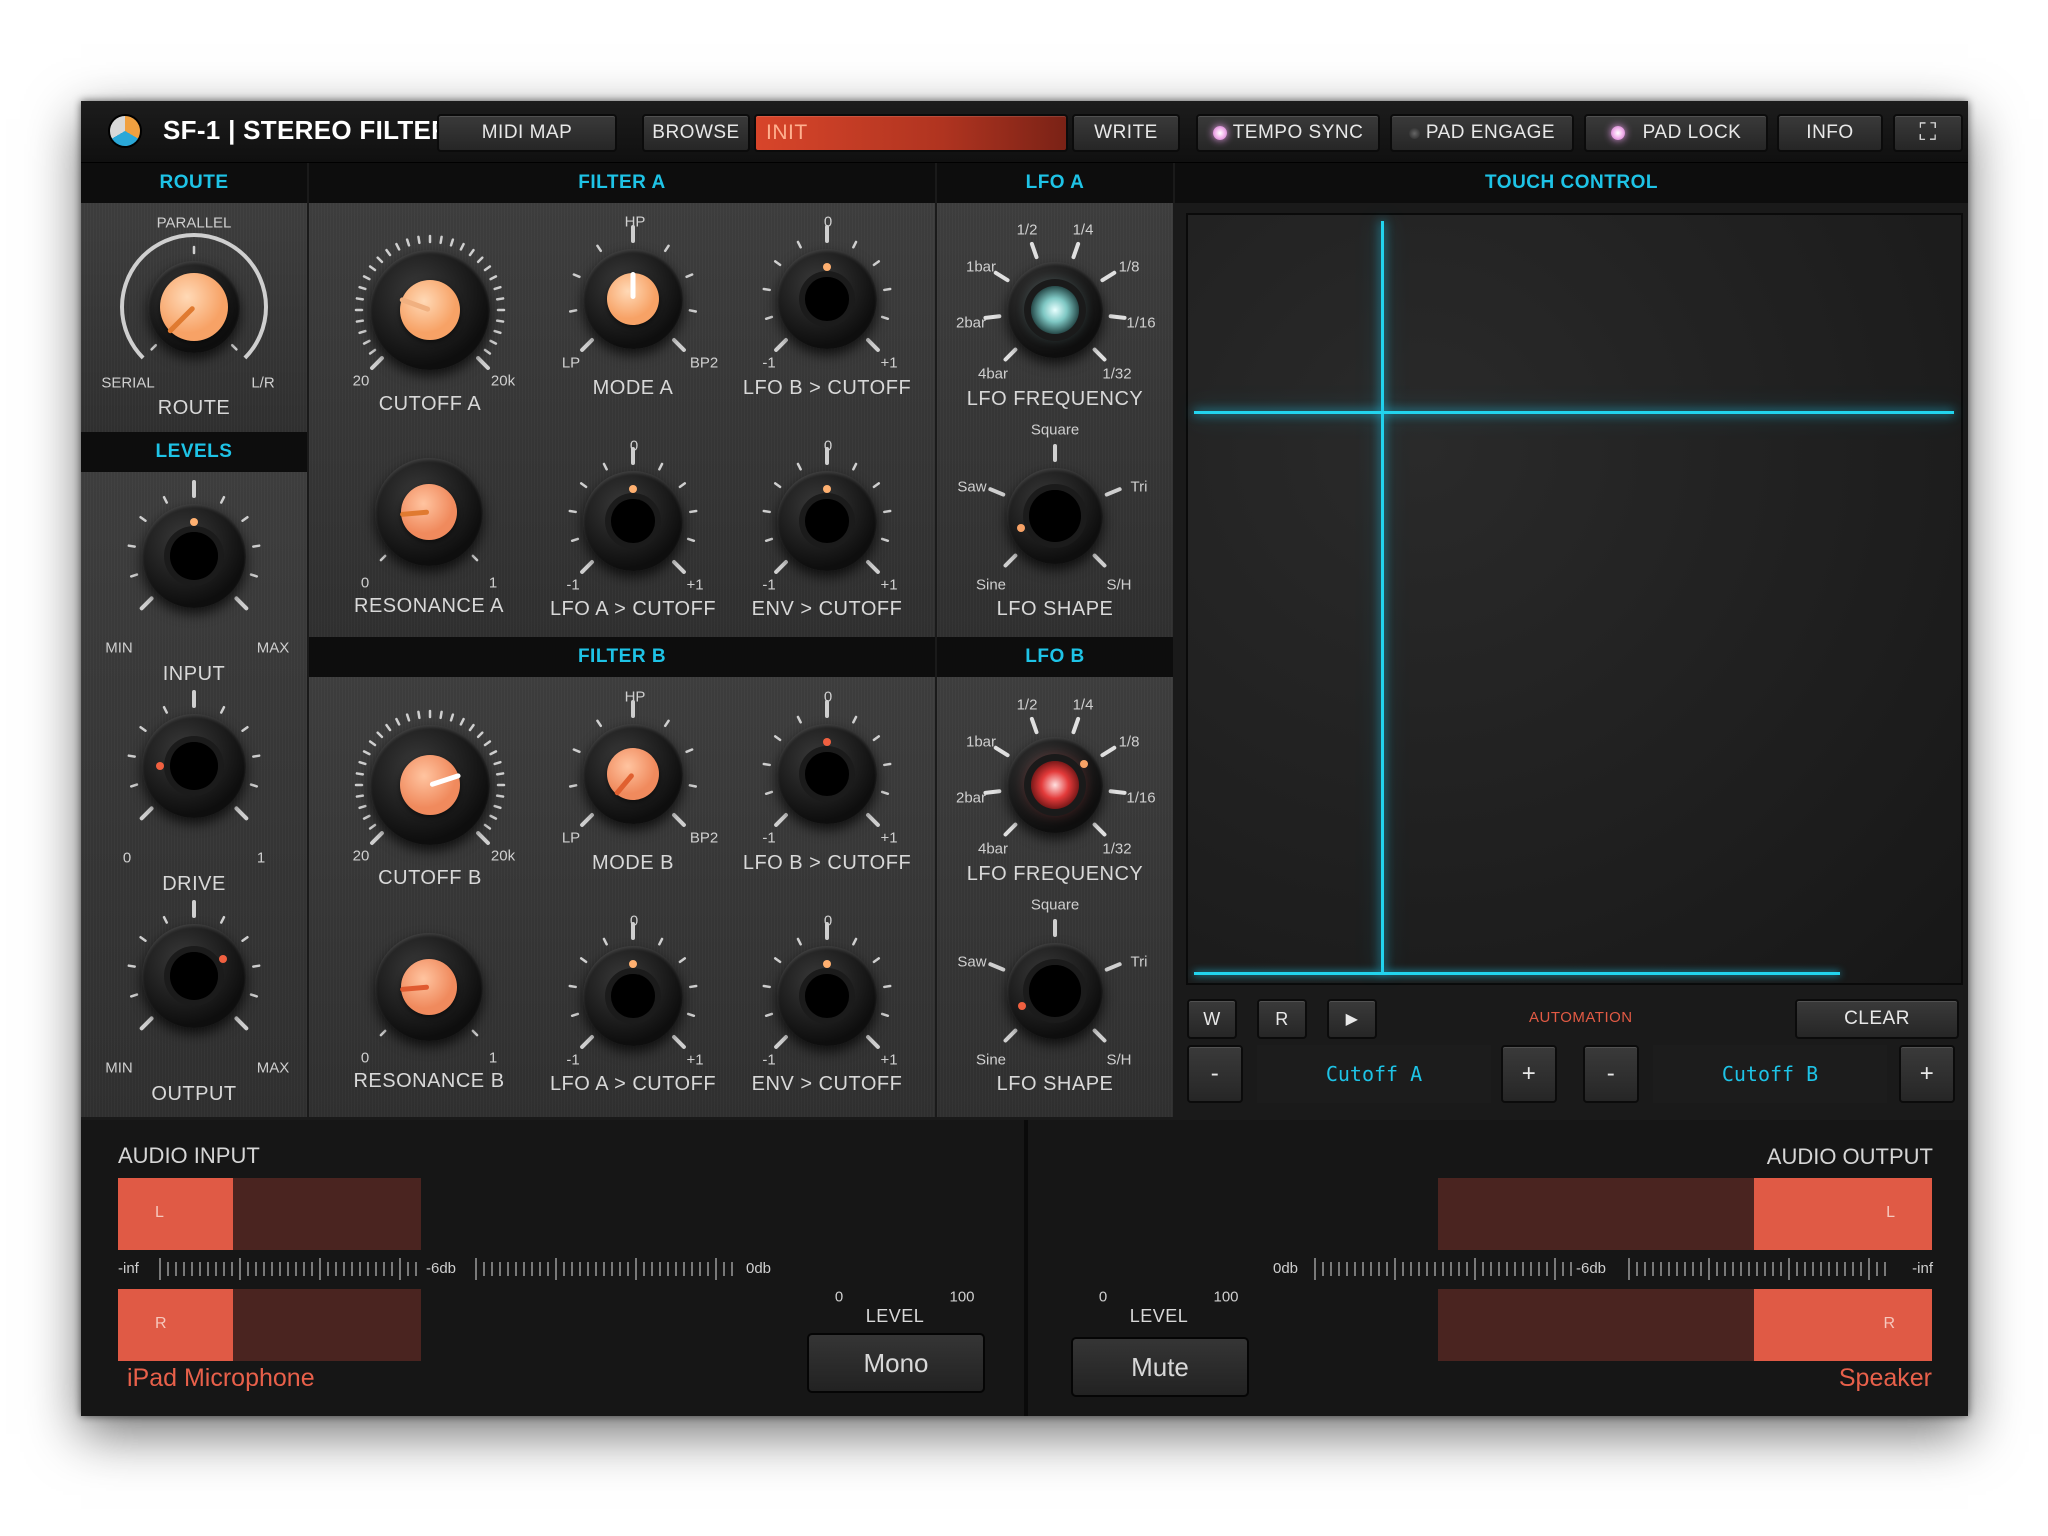  I want to click on fullscreen-button: ⛶, so click(1928, 133).